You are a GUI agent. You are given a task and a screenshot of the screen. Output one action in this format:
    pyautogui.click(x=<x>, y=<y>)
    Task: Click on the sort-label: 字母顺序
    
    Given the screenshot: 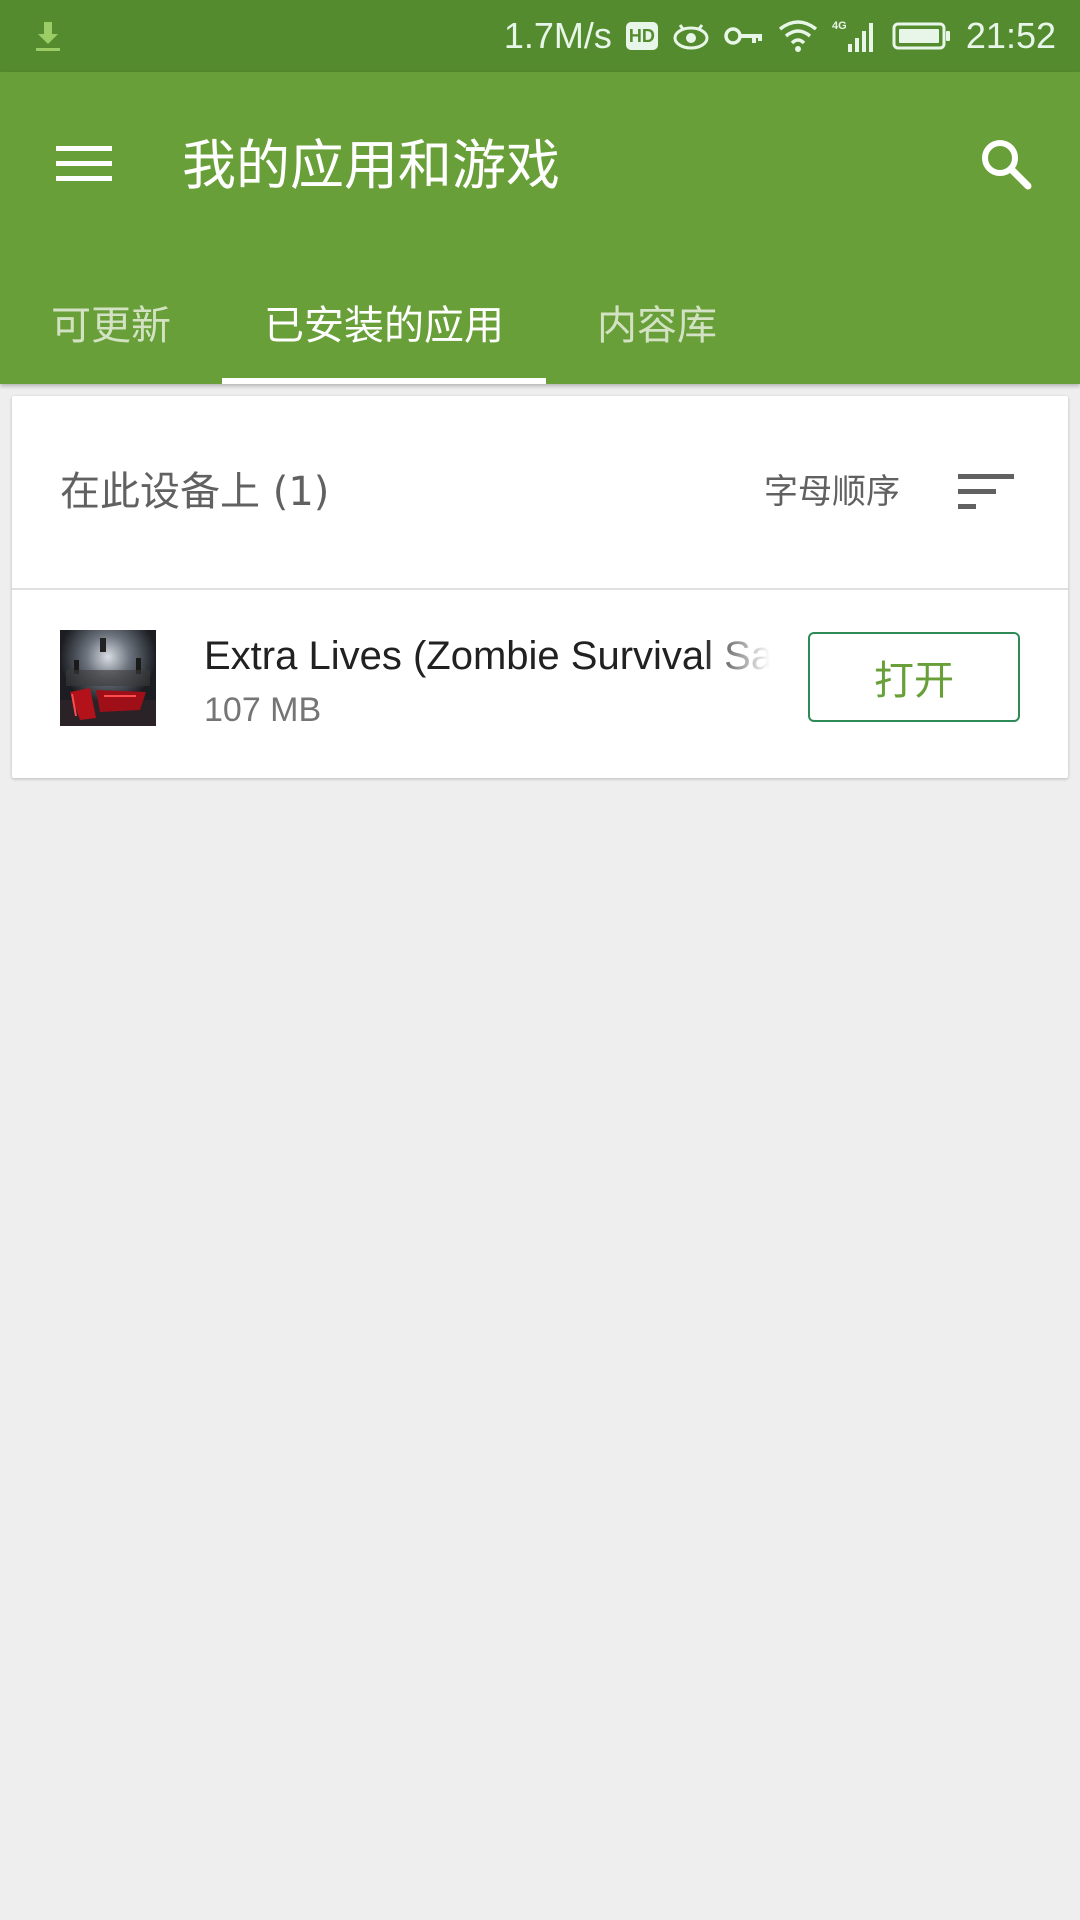 What is the action you would take?
    pyautogui.click(x=832, y=492)
    